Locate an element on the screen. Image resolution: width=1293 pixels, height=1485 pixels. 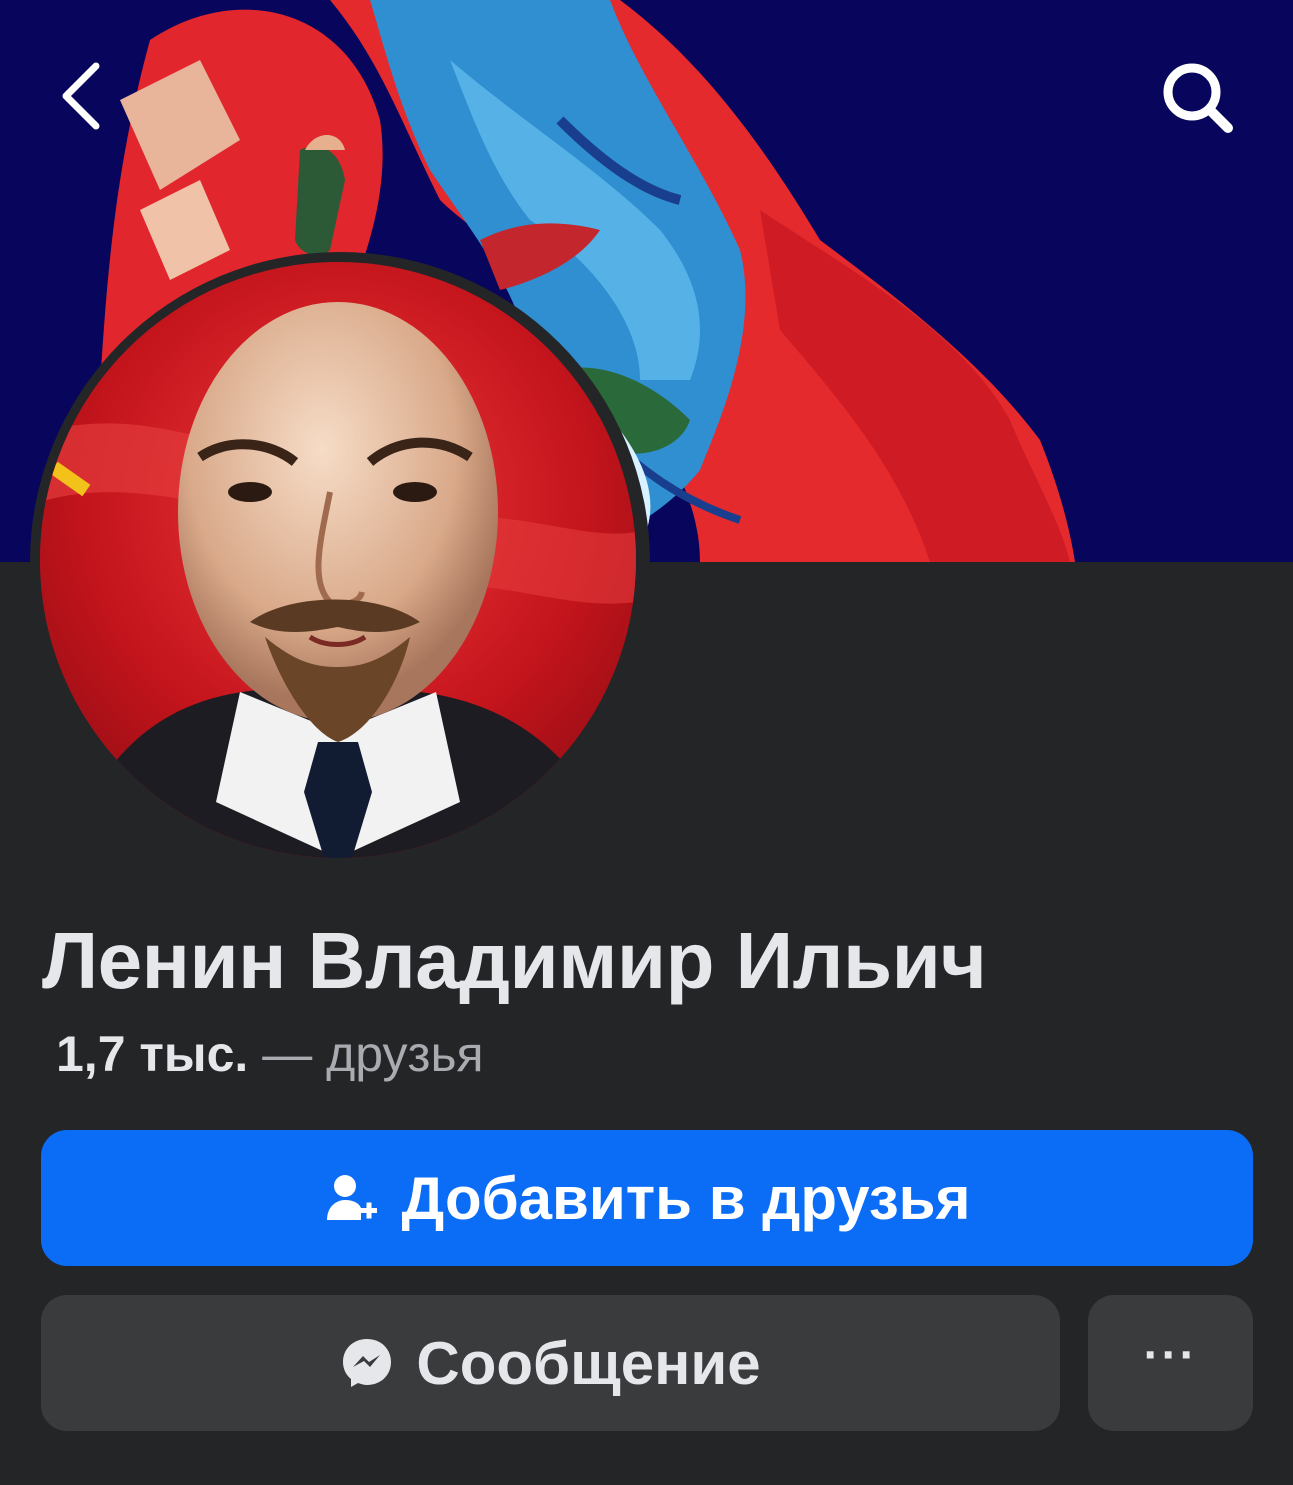
more-options-button: ··· is located at coordinates (1170, 1363).